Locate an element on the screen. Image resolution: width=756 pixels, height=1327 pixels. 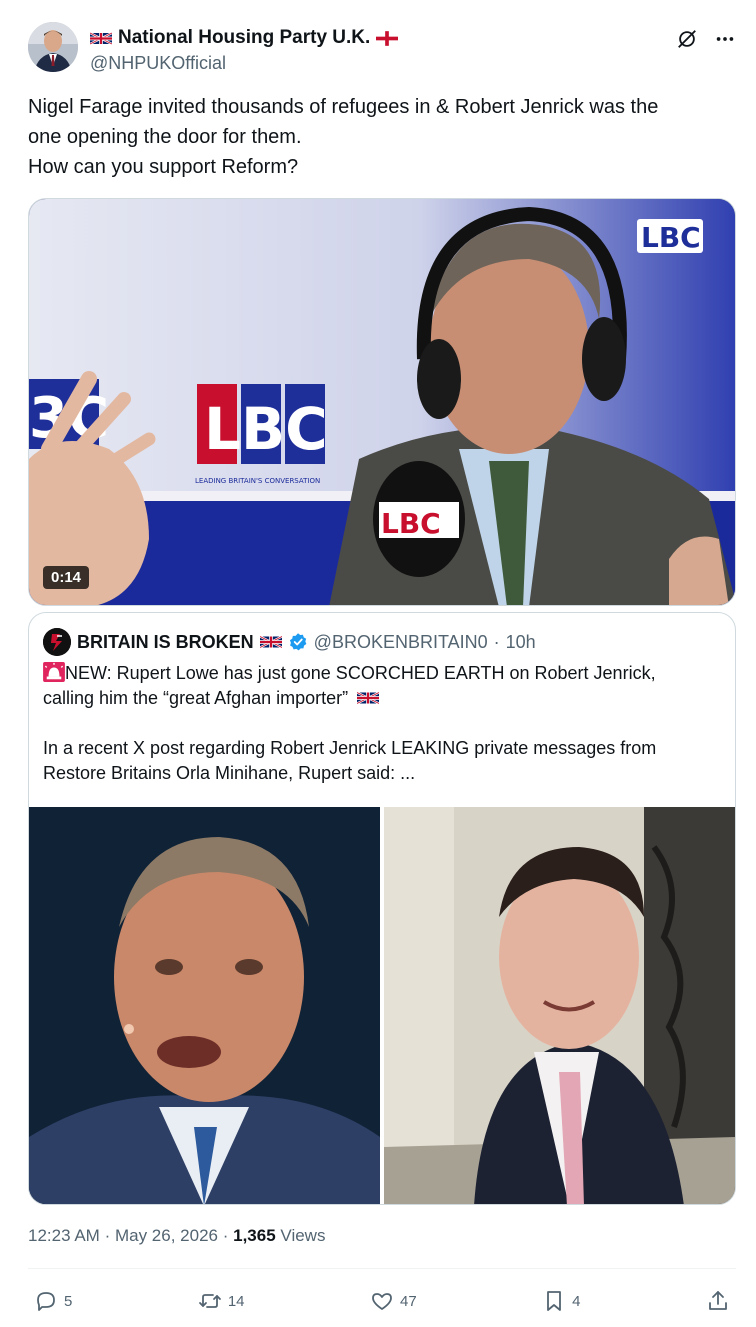
england-flag-icon is located at coordinates (387, 38).